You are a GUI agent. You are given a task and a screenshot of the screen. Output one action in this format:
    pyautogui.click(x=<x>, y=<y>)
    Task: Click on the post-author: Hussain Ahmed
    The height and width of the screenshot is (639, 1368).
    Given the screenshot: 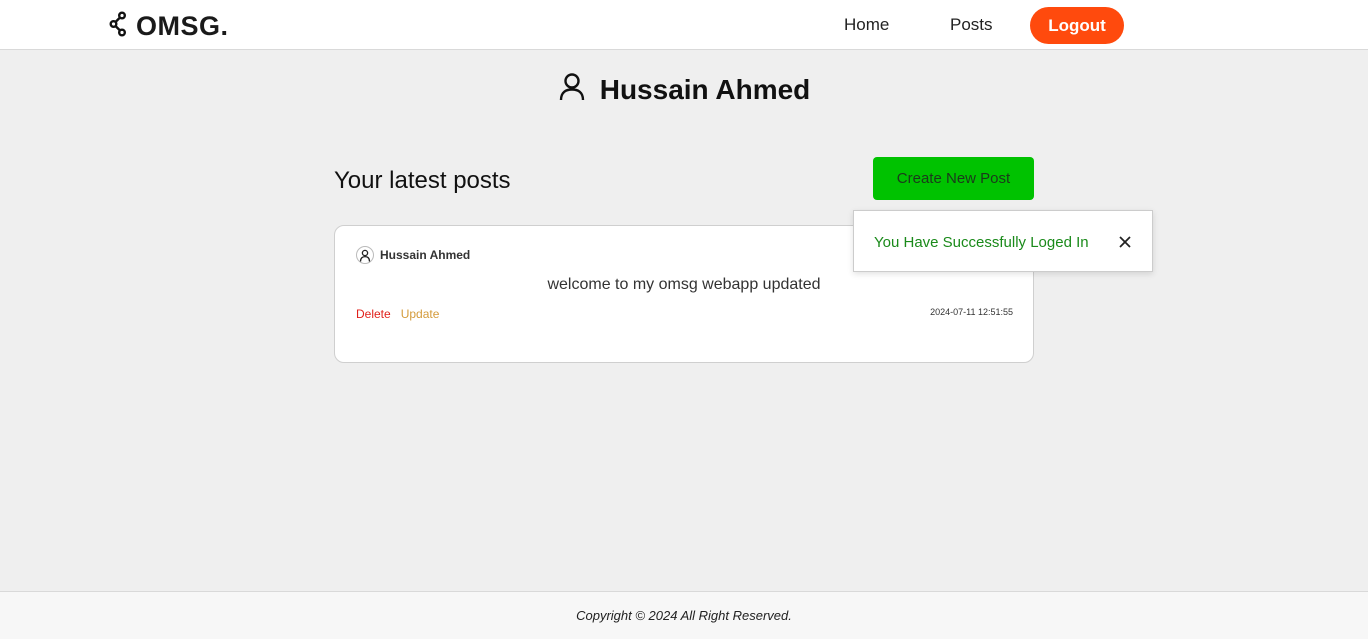 What is the action you would take?
    pyautogui.click(x=413, y=255)
    